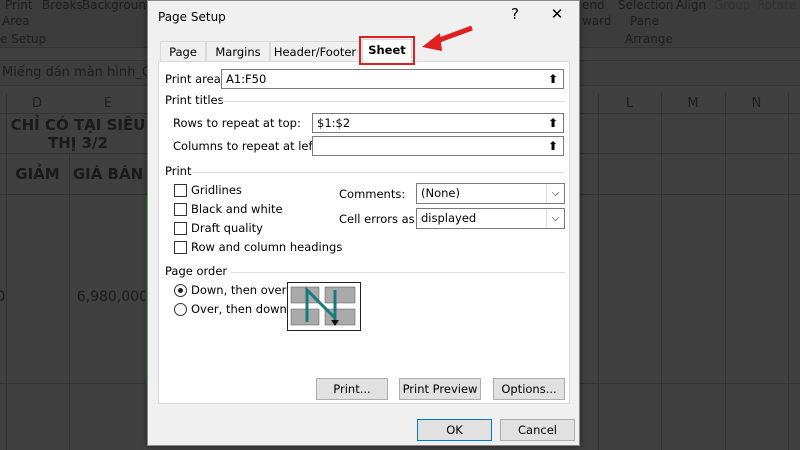 This screenshot has height=450, width=800. Describe the element at coordinates (246, 79) in the screenshot. I see `print-area-value: A1:F50` at that location.